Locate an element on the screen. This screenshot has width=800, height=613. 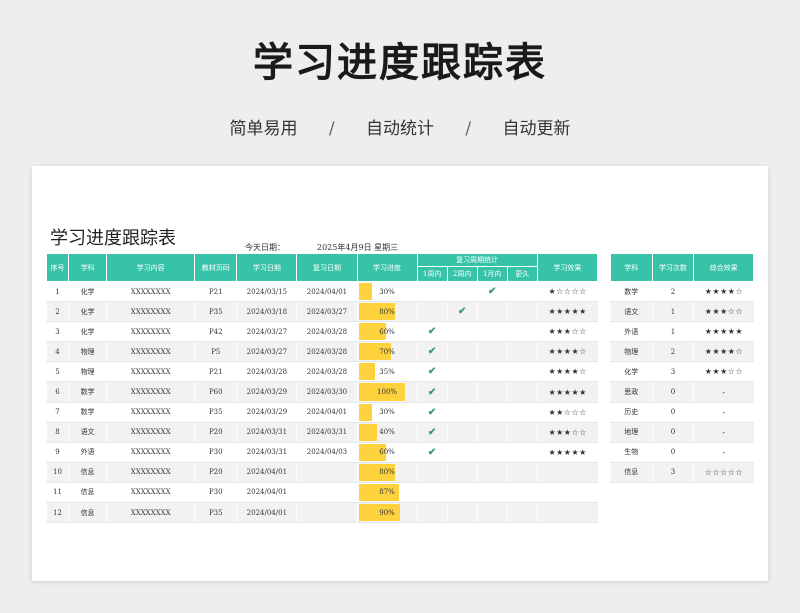
cell-subject: 信息 is located at coordinates (87, 493).